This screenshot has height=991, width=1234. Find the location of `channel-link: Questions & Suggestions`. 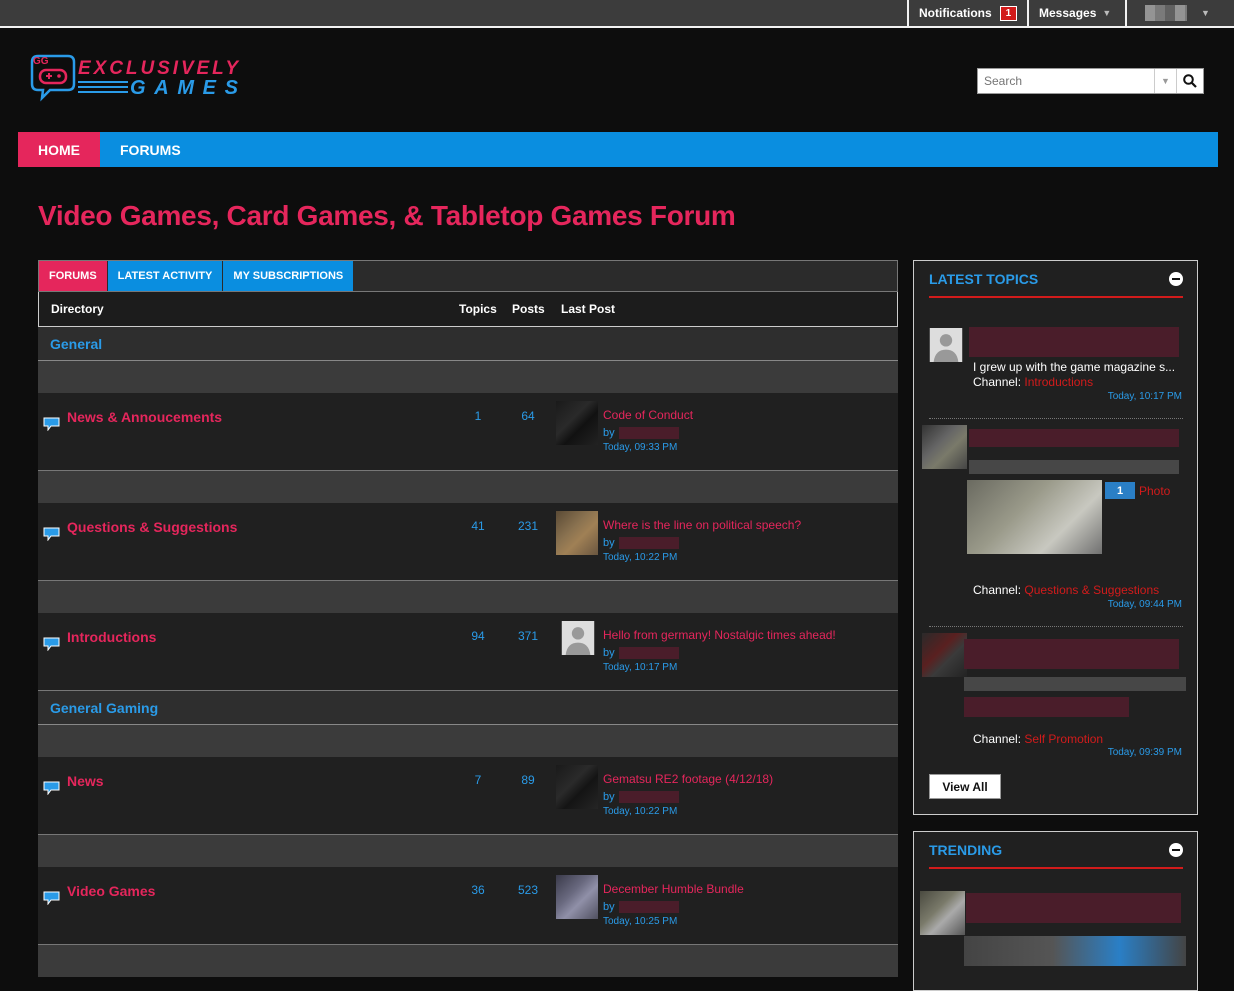

channel-link: Questions & Suggestions is located at coordinates (1091, 590).